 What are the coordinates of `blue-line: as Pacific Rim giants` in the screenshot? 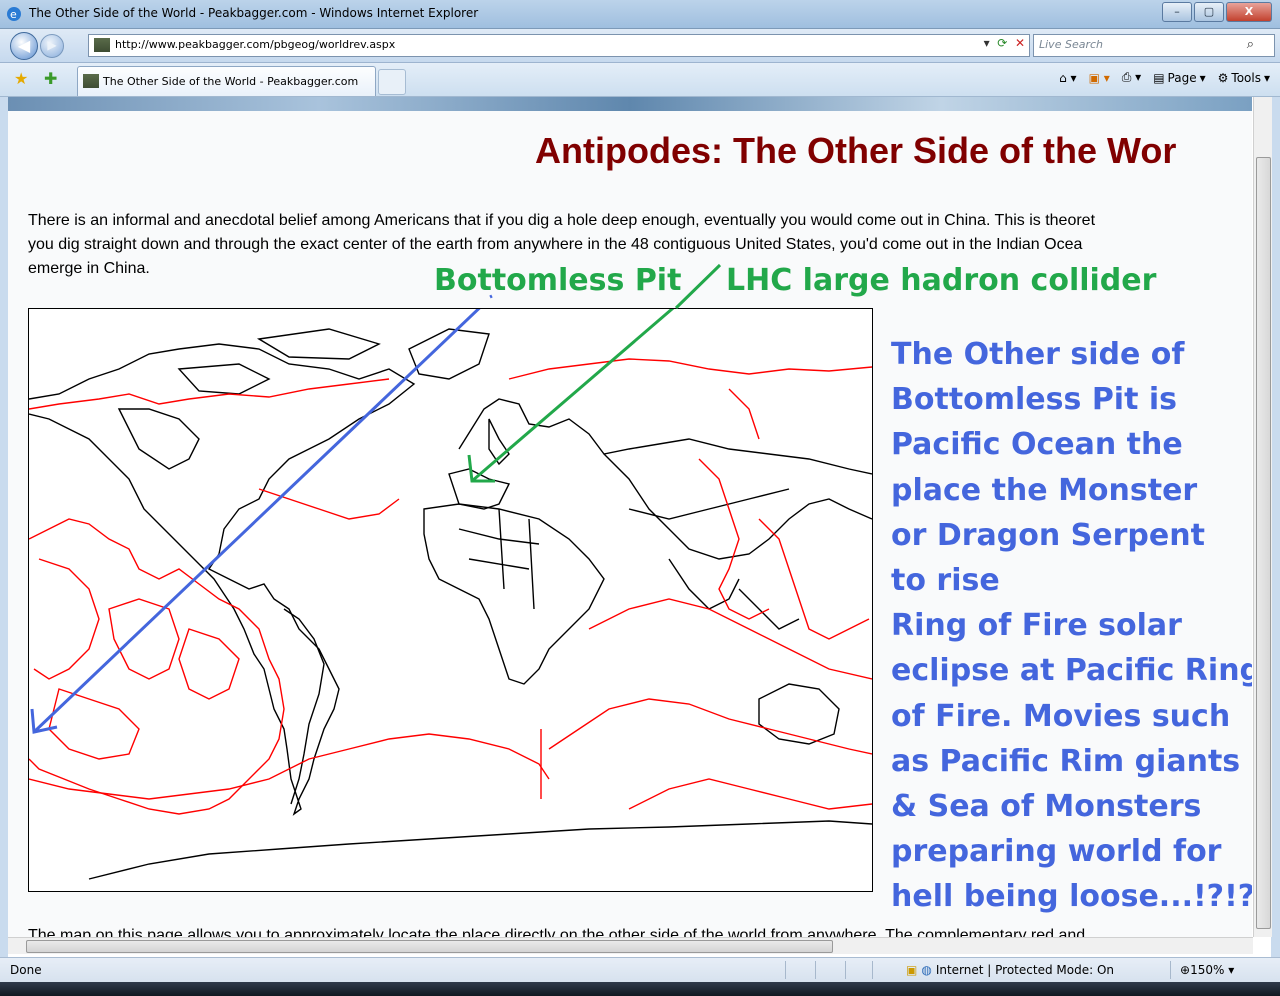 It's located at (1066, 761).